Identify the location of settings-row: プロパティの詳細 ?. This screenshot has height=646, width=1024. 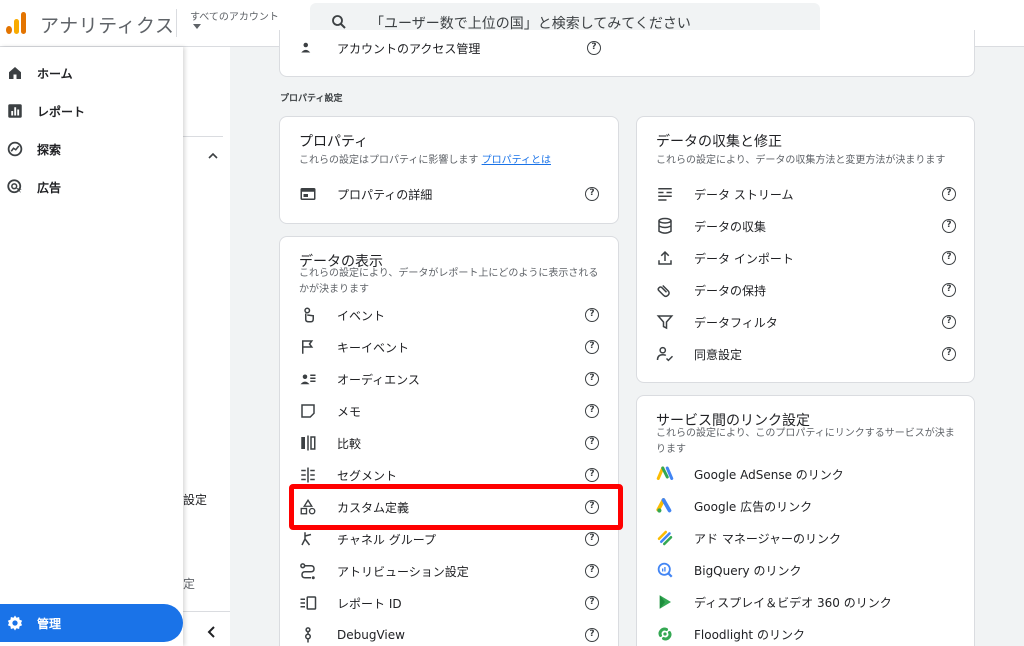
(449, 194).